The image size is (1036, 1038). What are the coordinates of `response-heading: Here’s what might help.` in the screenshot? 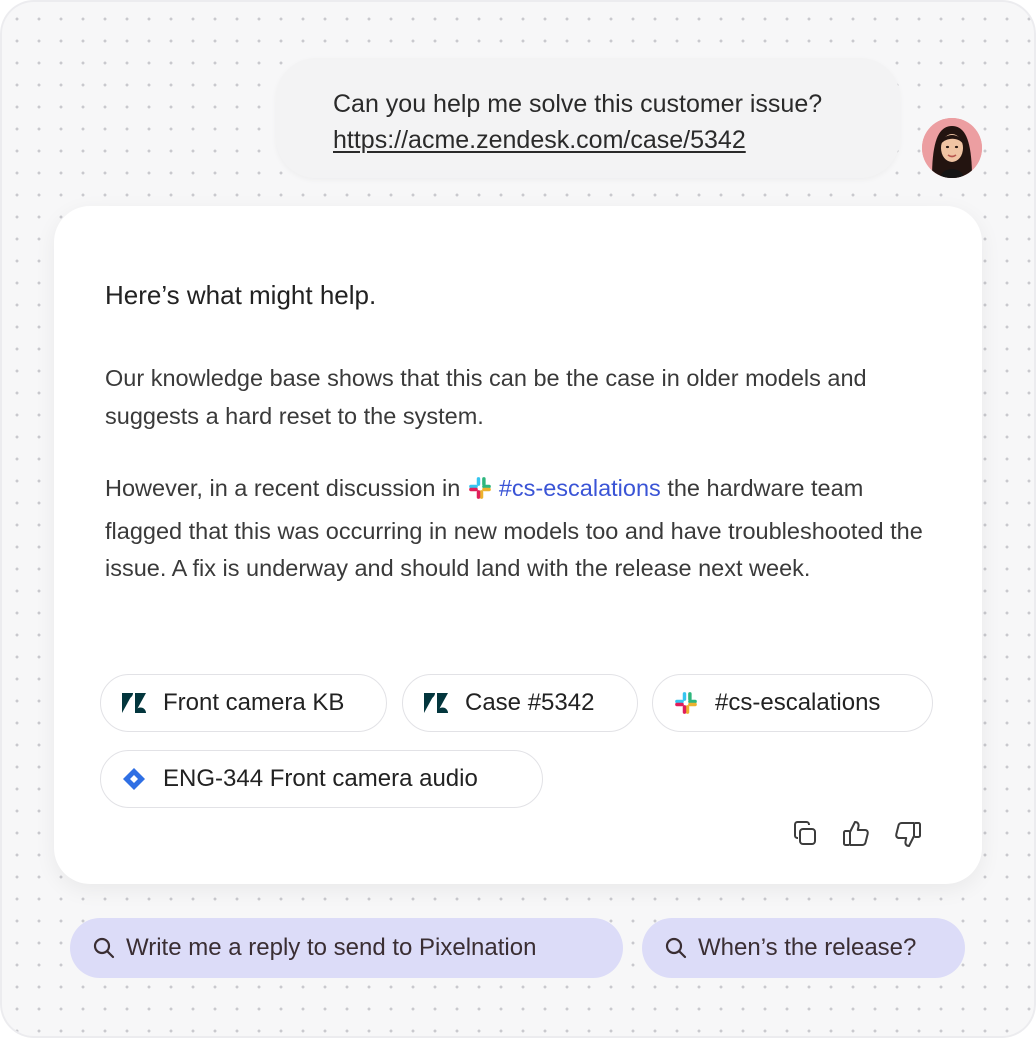 It's located at (241, 295).